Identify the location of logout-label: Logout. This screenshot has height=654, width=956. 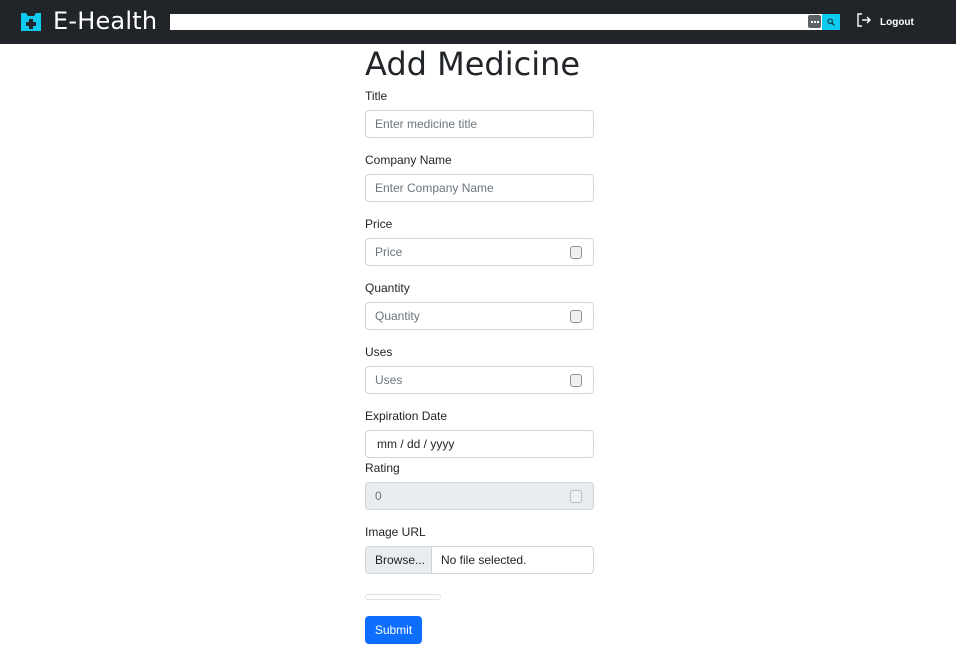
(897, 22).